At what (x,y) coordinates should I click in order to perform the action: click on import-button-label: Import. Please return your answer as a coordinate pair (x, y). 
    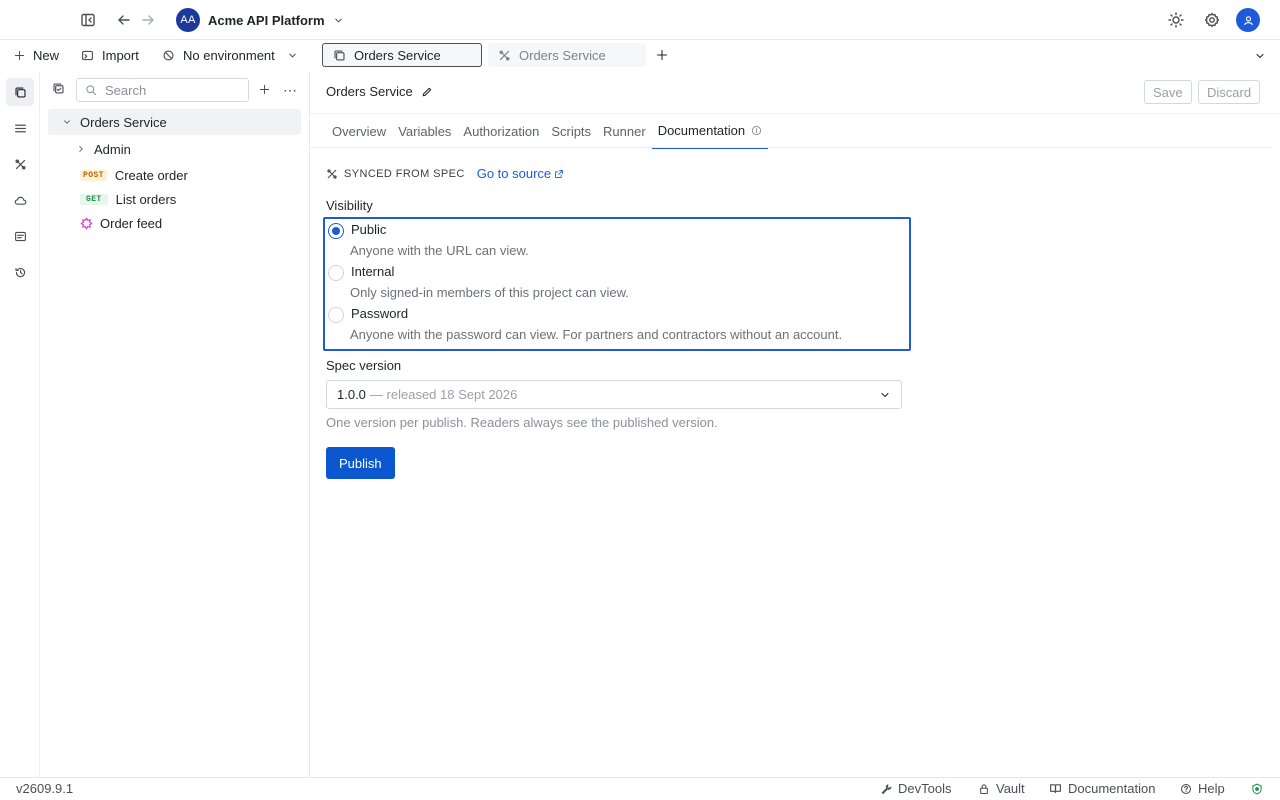
    Looking at the image, I should click on (120, 55).